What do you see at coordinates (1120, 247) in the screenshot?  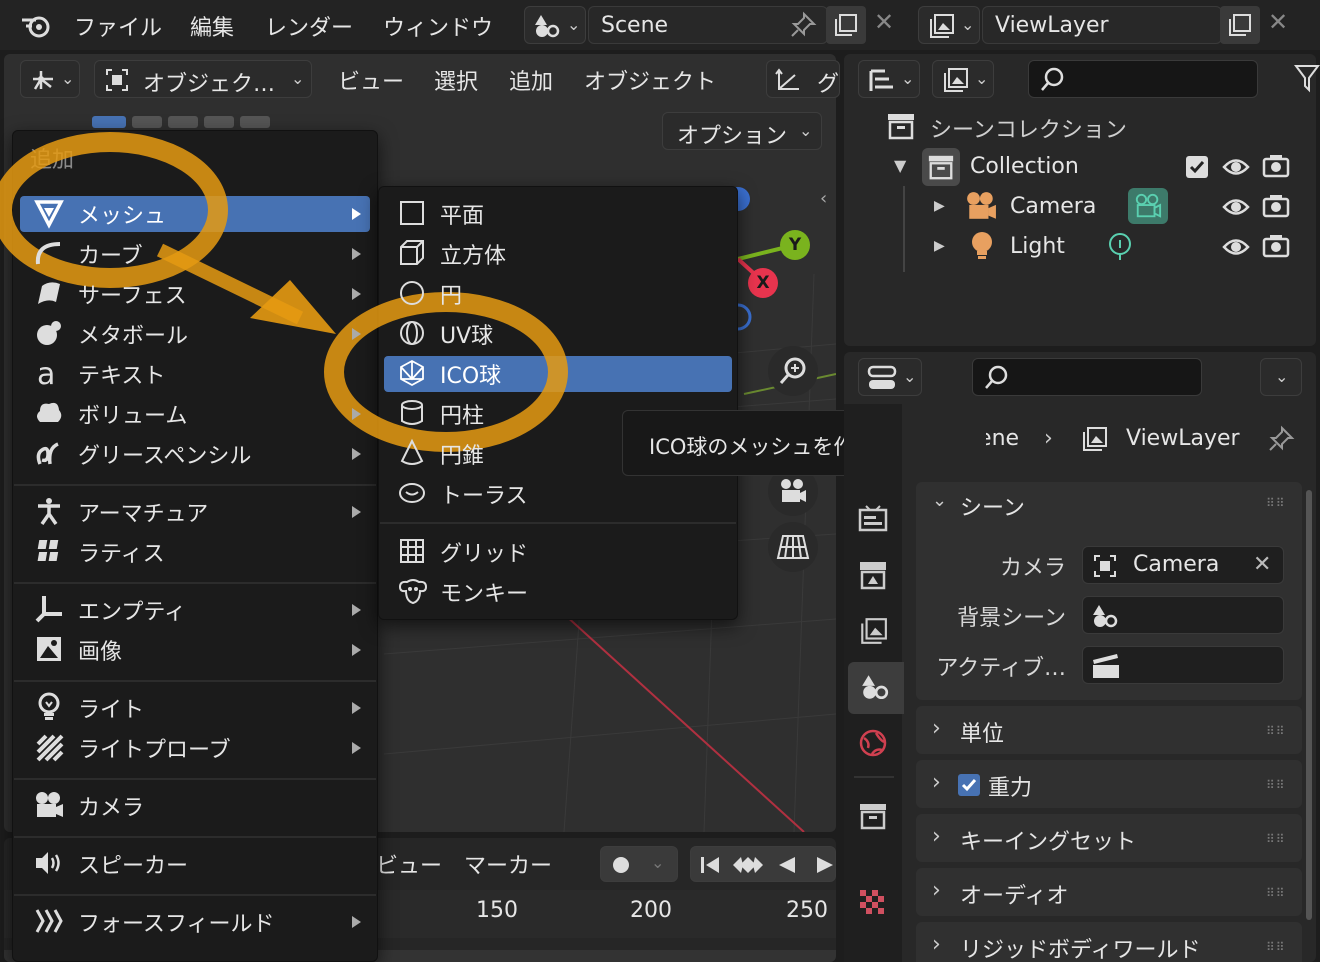 I see `light-data-icon` at bounding box center [1120, 247].